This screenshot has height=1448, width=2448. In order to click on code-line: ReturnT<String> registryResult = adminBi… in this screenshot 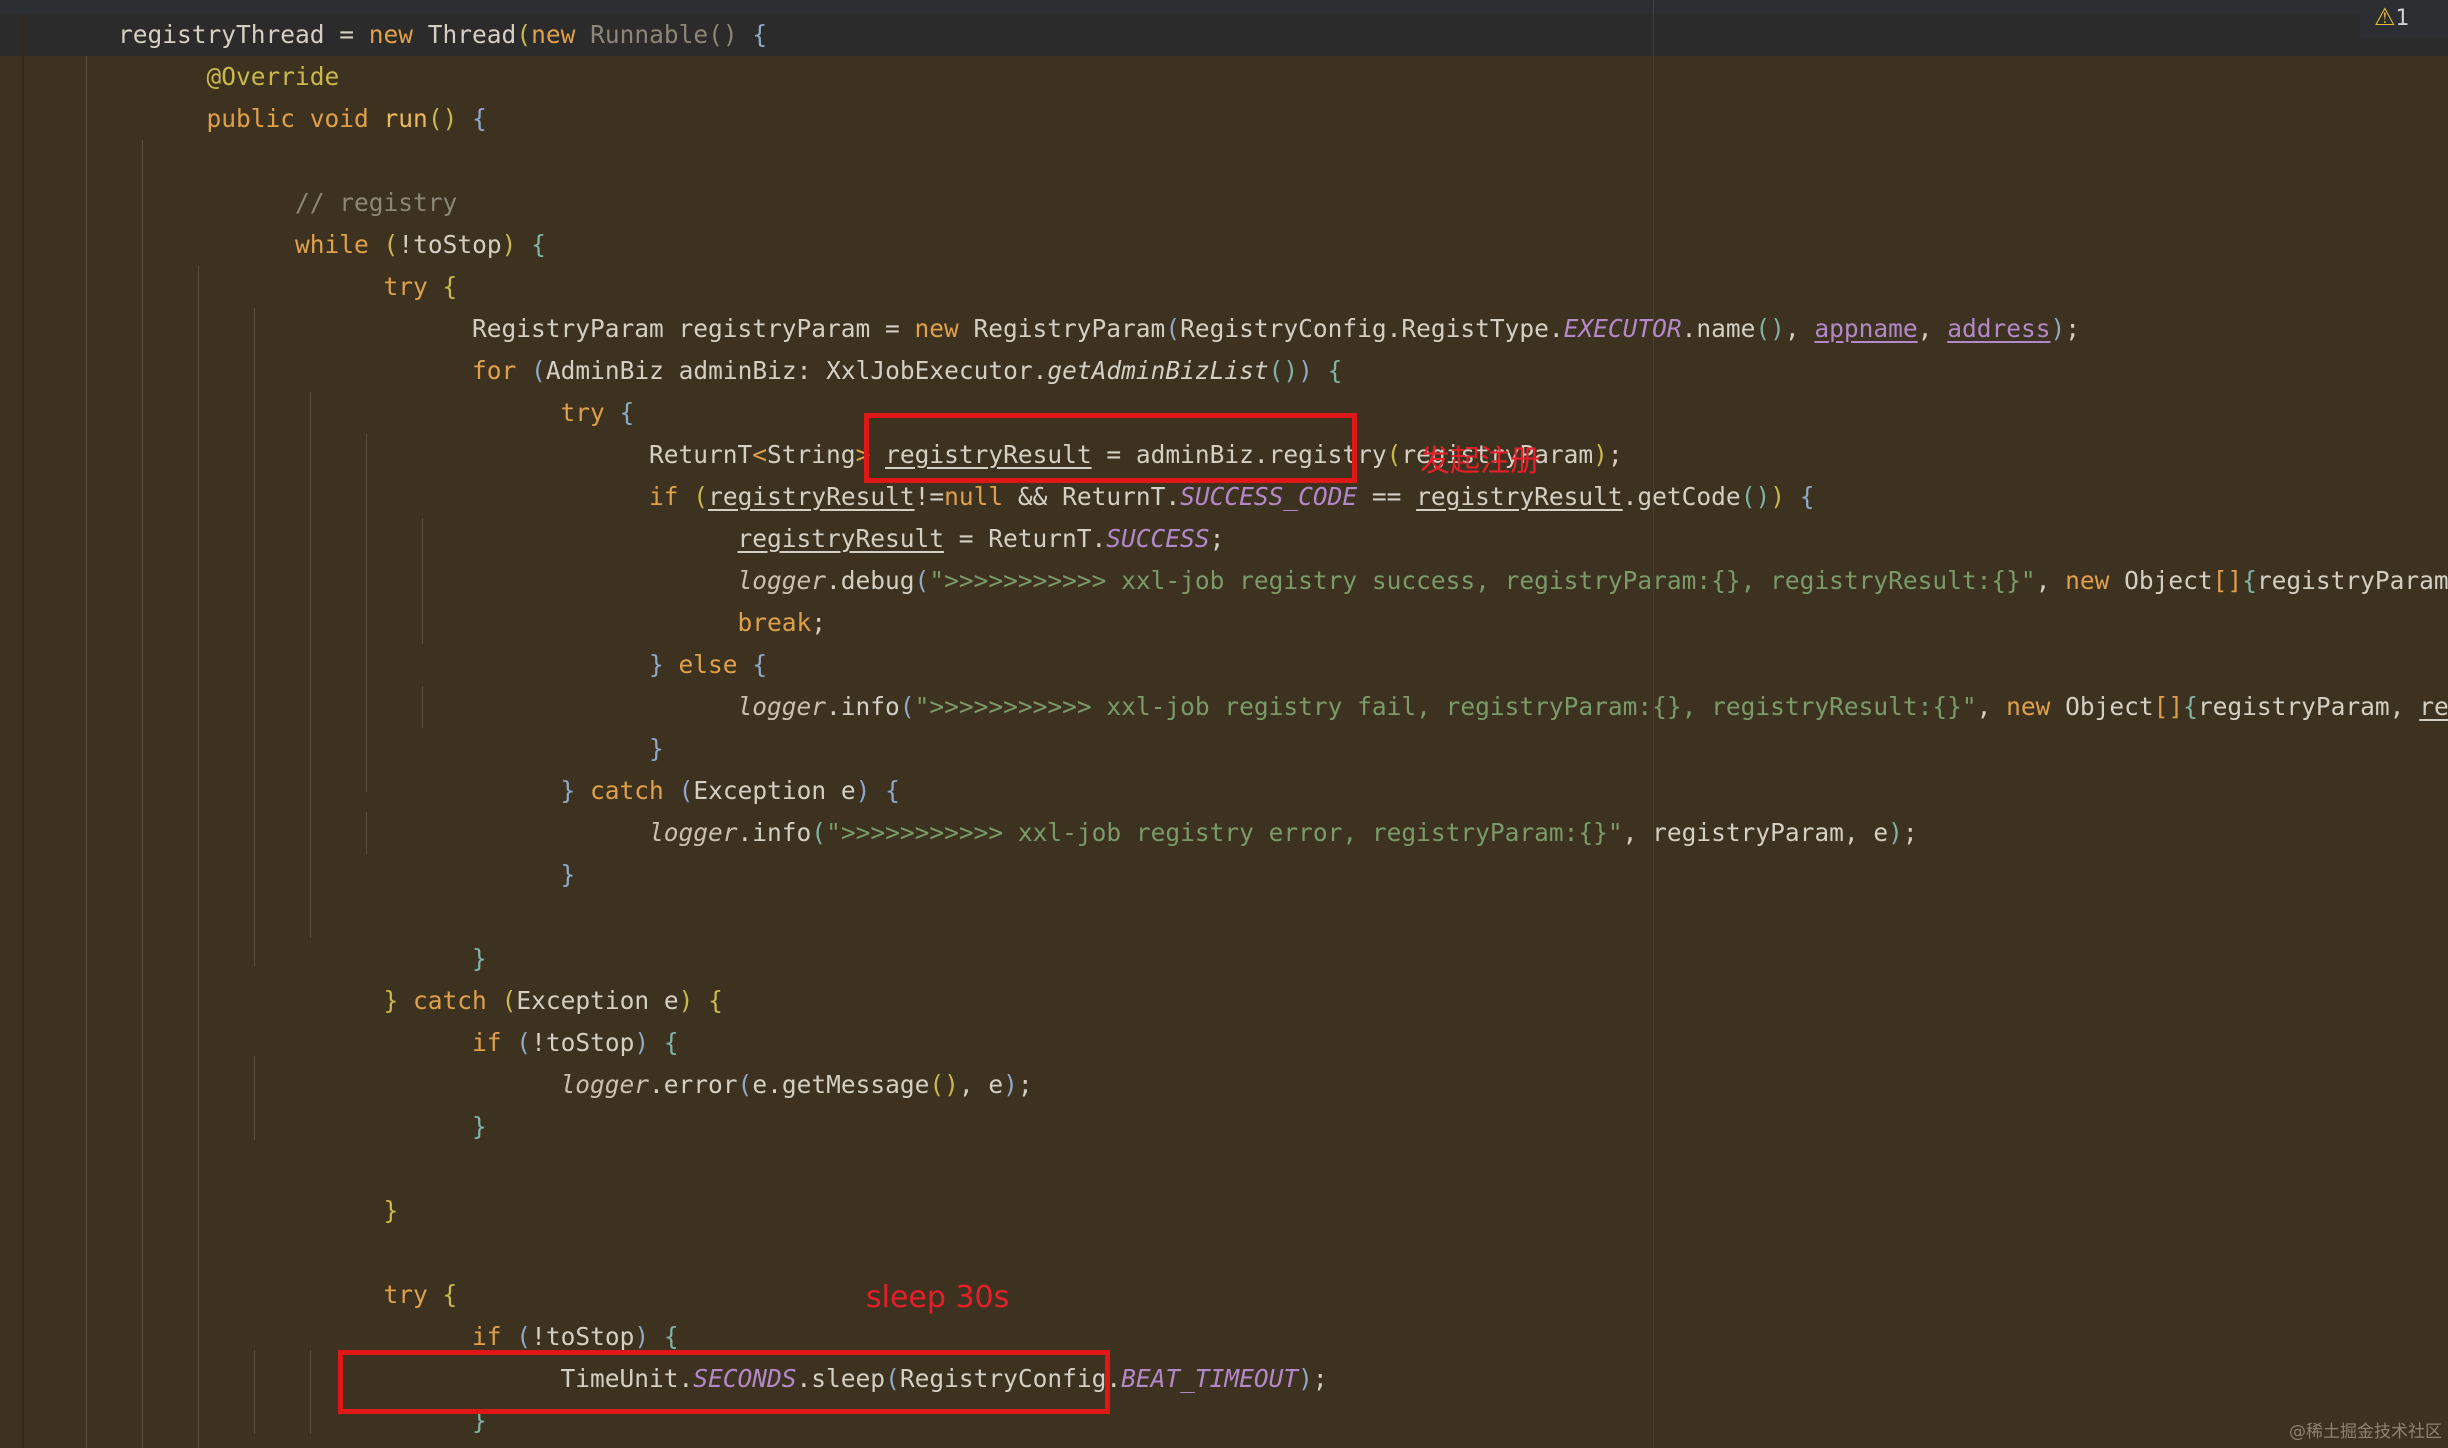, I will do `click(1136, 454)`.